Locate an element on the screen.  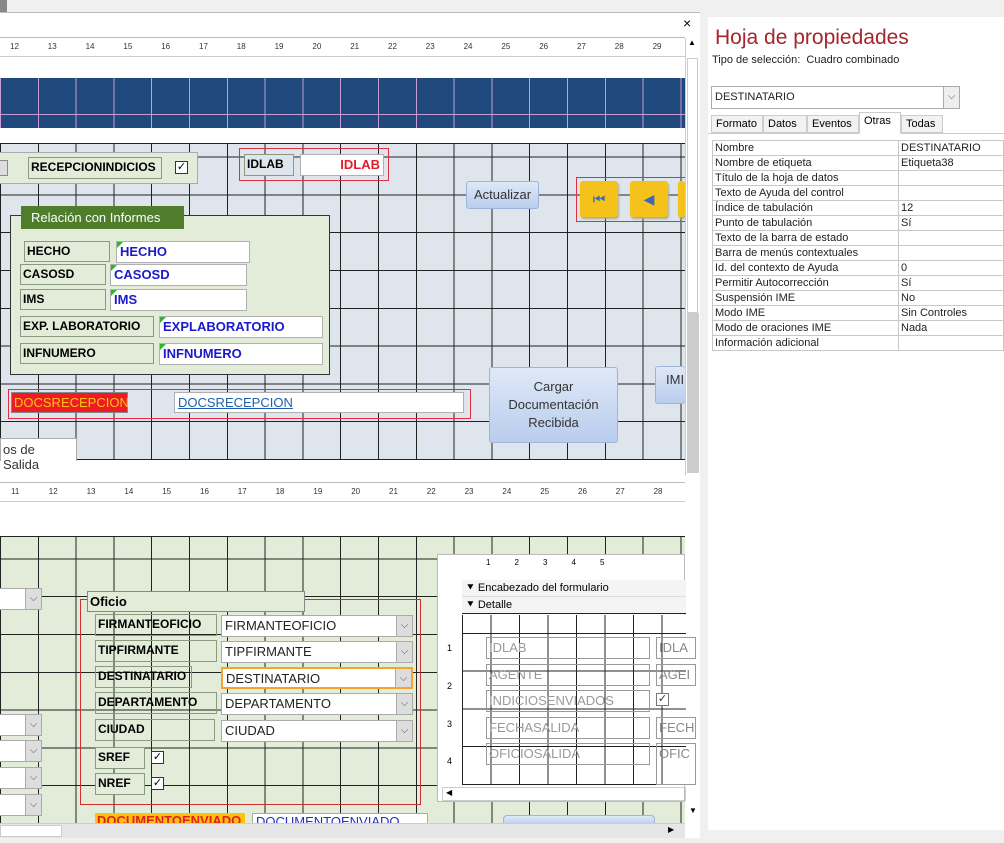
property-value: Etiqueta38 is located at coordinates (951, 163).